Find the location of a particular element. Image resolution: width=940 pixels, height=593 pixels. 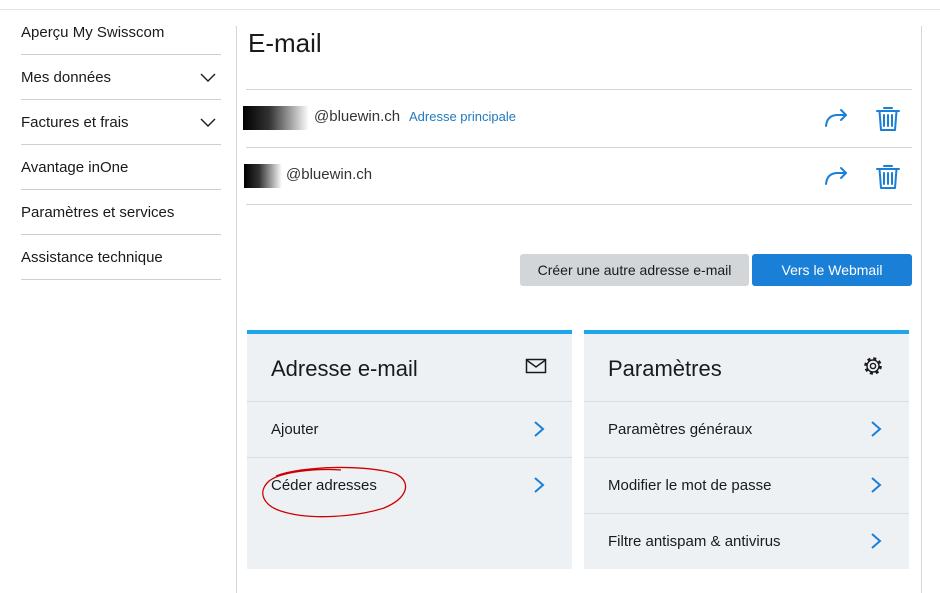

card-item-label: Filtre antispam & antivirus is located at coordinates (694, 541).